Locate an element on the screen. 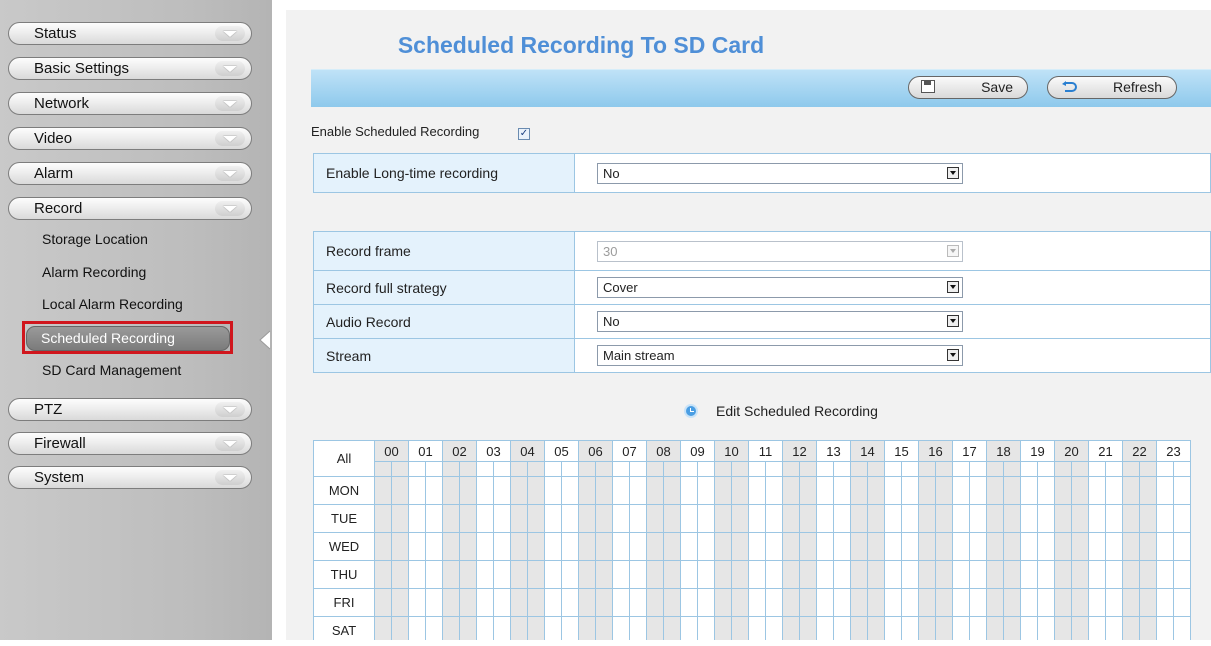 This screenshot has width=1211, height=646. stream-select: Main stream is located at coordinates (780, 355).